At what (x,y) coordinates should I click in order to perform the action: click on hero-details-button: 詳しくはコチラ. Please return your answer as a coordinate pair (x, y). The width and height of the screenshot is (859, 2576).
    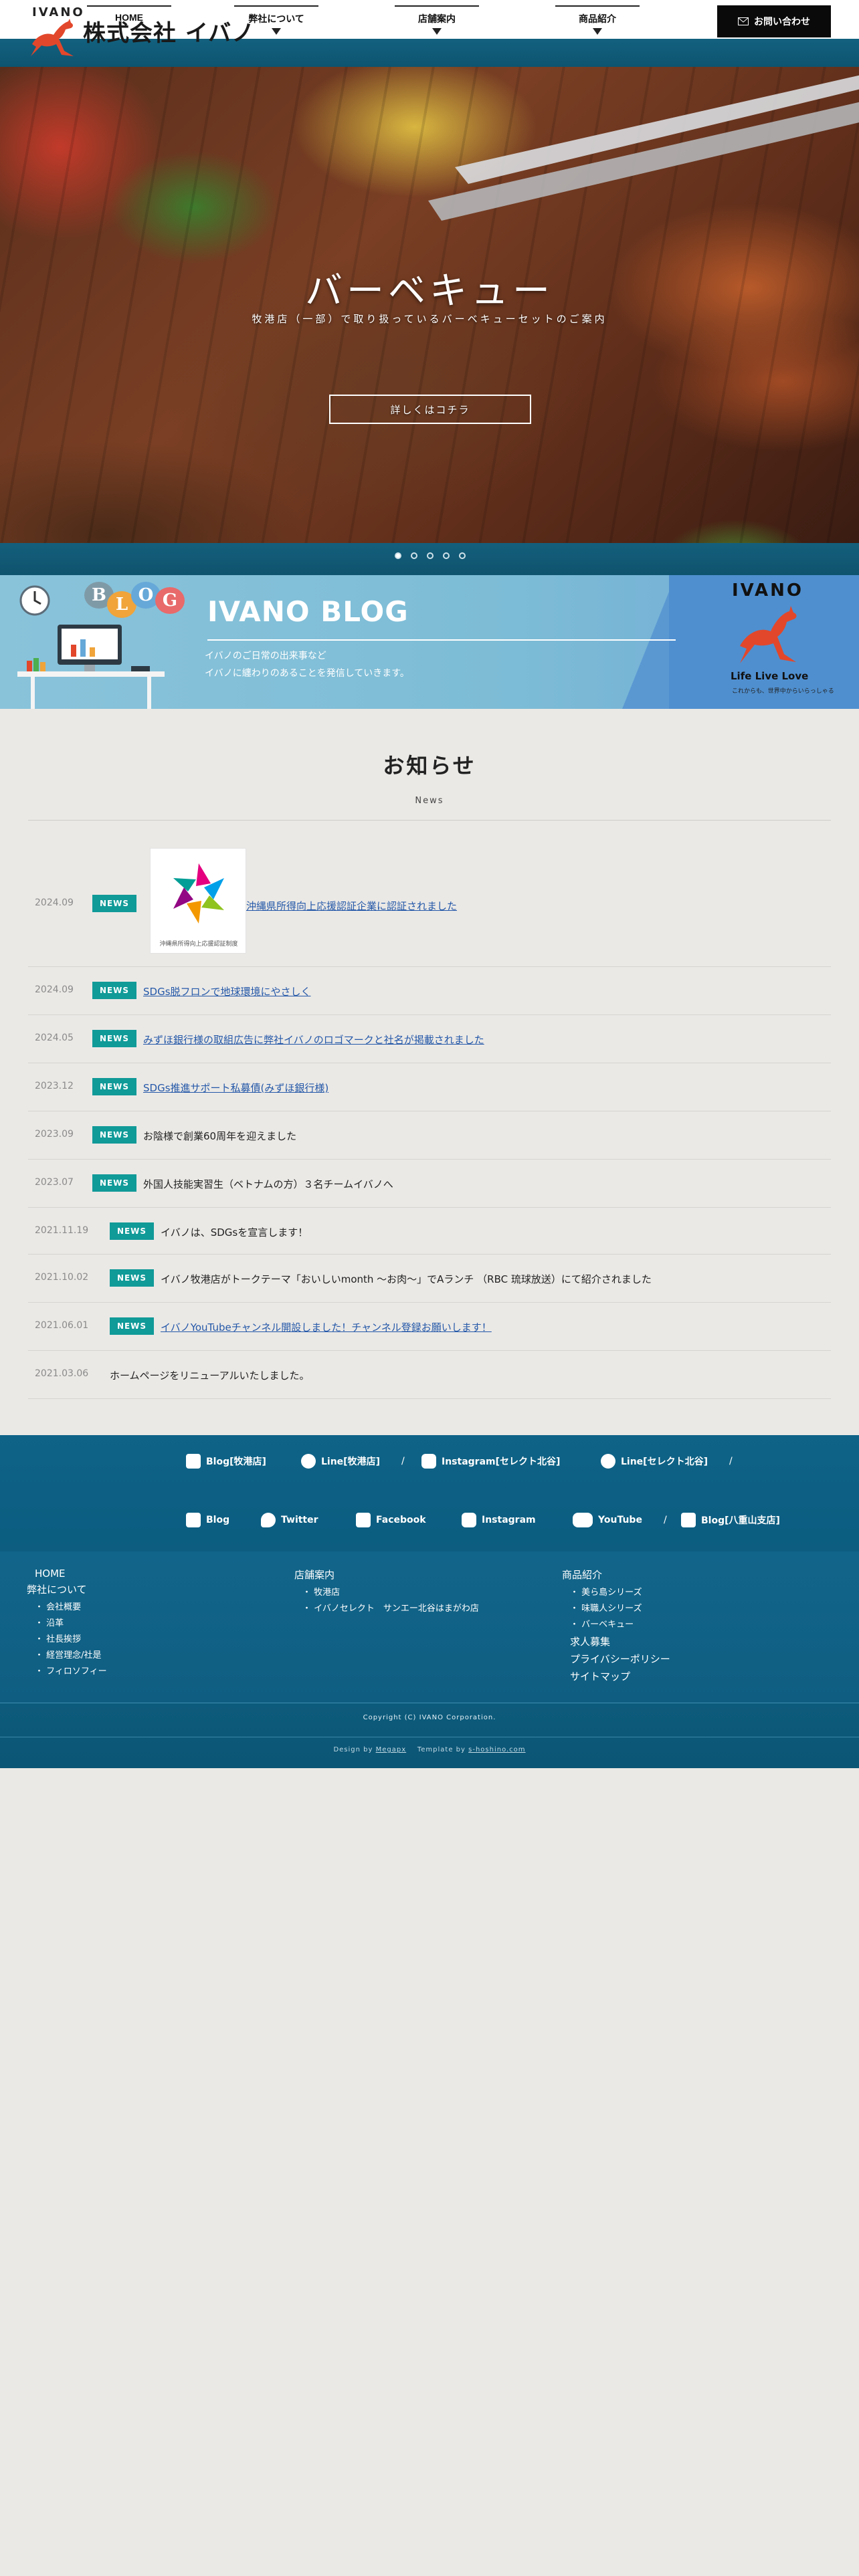
    Looking at the image, I should click on (430, 410).